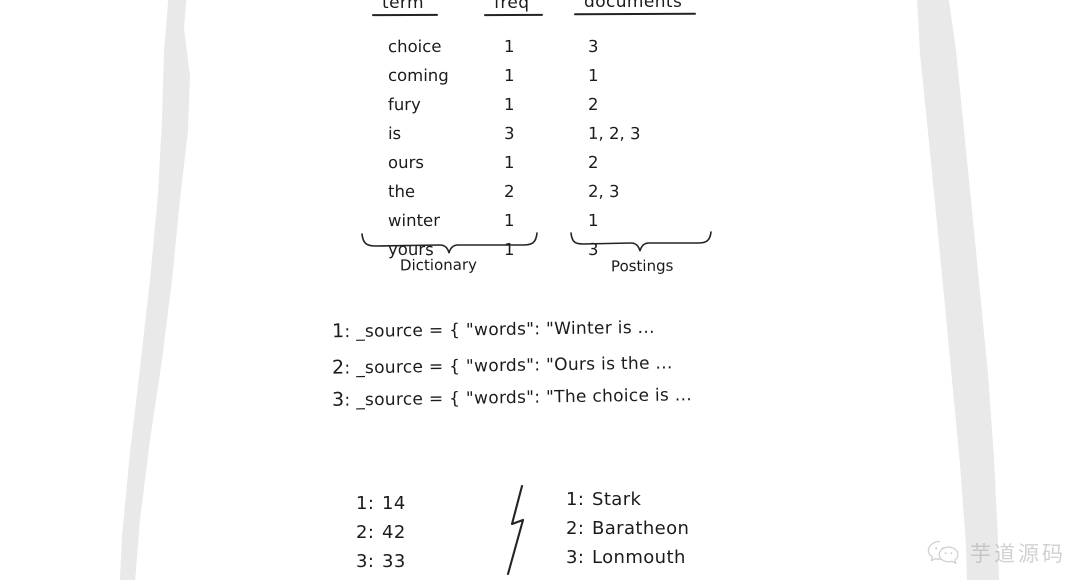  I want to click on watermark: 芋道源码, so click(996, 553).